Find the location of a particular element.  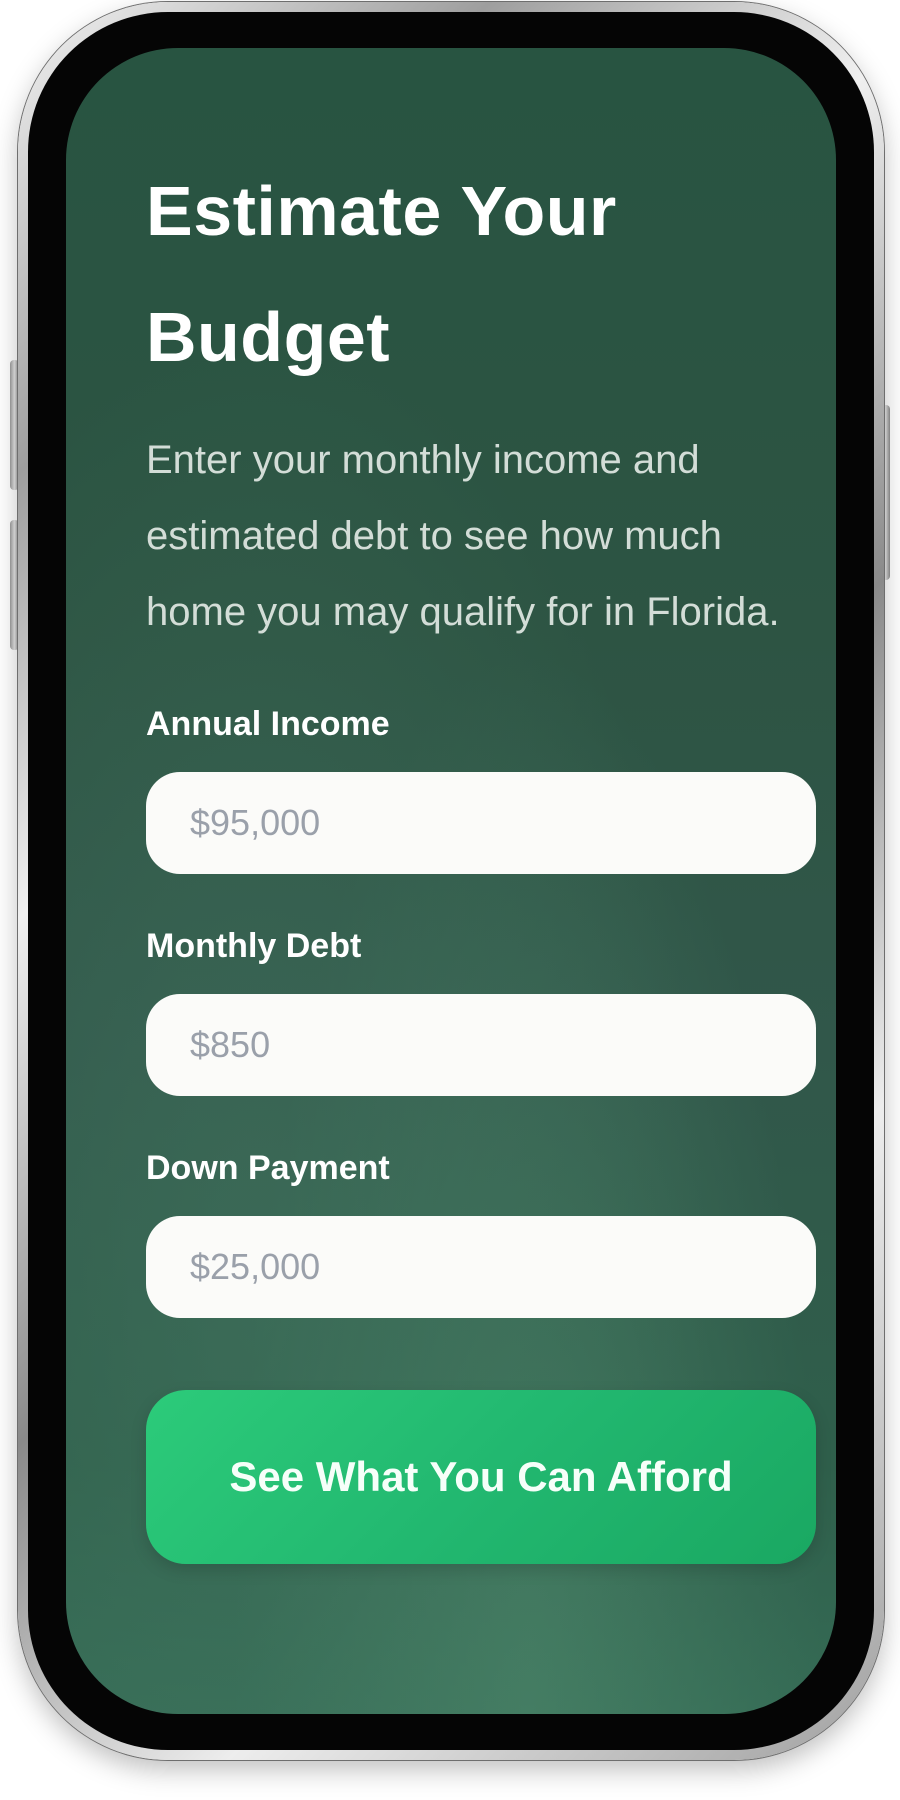

annual-income-input is located at coordinates (481, 823).